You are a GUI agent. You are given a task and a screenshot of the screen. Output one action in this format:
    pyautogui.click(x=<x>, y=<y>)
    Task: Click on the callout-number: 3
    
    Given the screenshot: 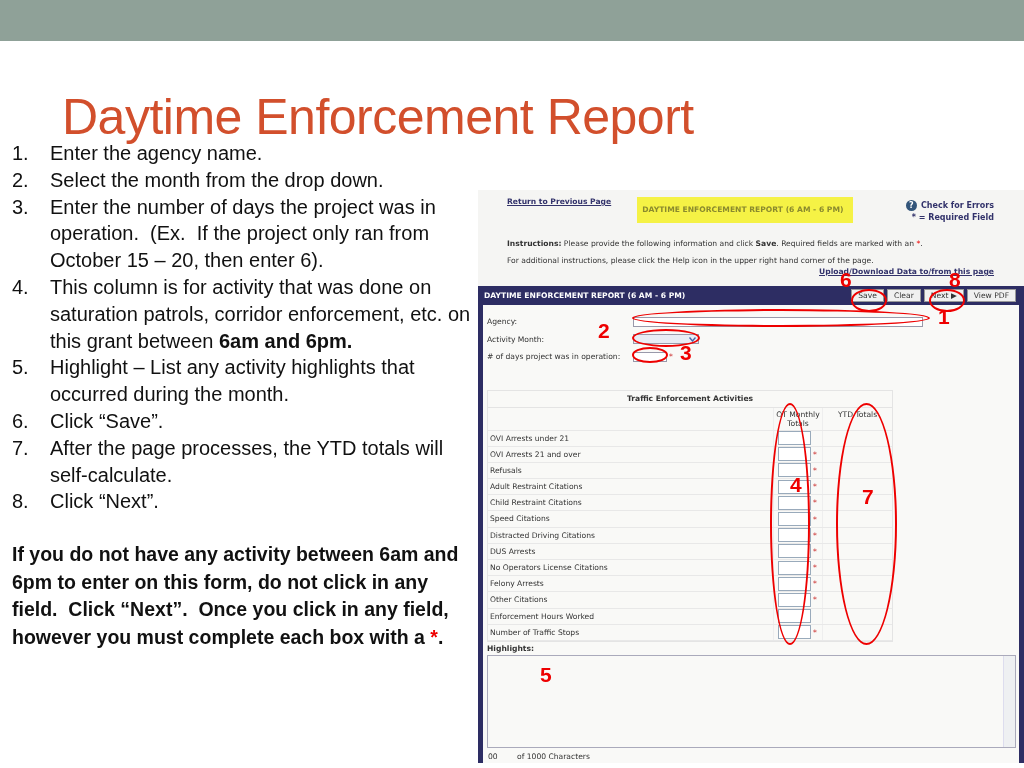 What is the action you would take?
    pyautogui.click(x=686, y=352)
    